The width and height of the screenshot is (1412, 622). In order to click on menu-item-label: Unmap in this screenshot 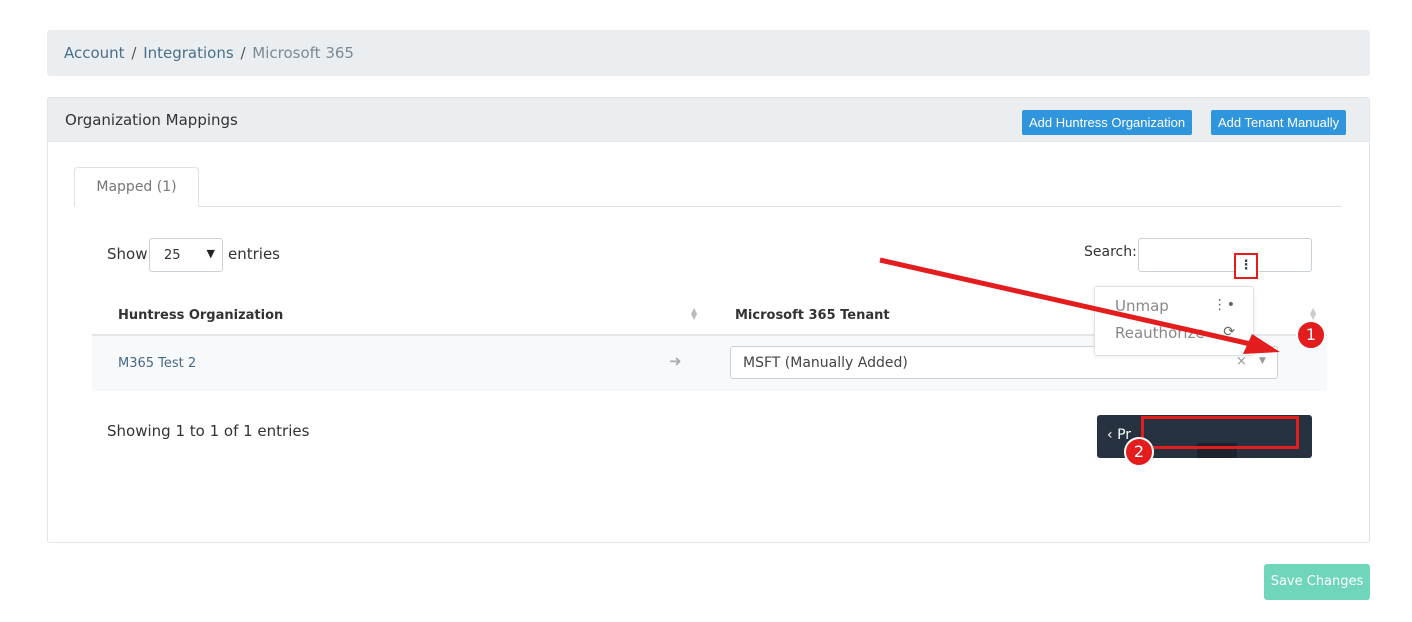, I will do `click(1142, 306)`.